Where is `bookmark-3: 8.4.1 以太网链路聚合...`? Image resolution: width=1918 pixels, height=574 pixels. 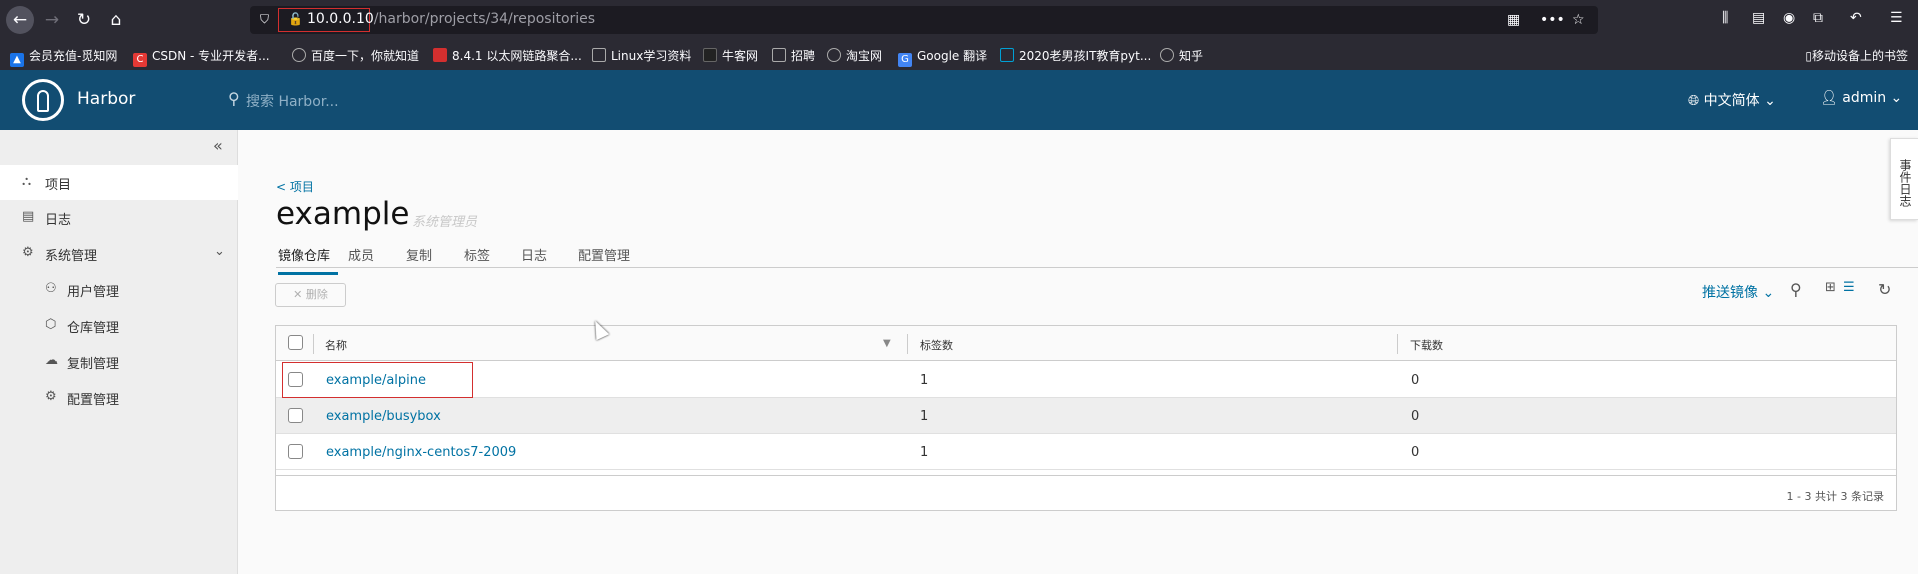 bookmark-3: 8.4.1 以太网链路聚合... is located at coordinates (507, 55).